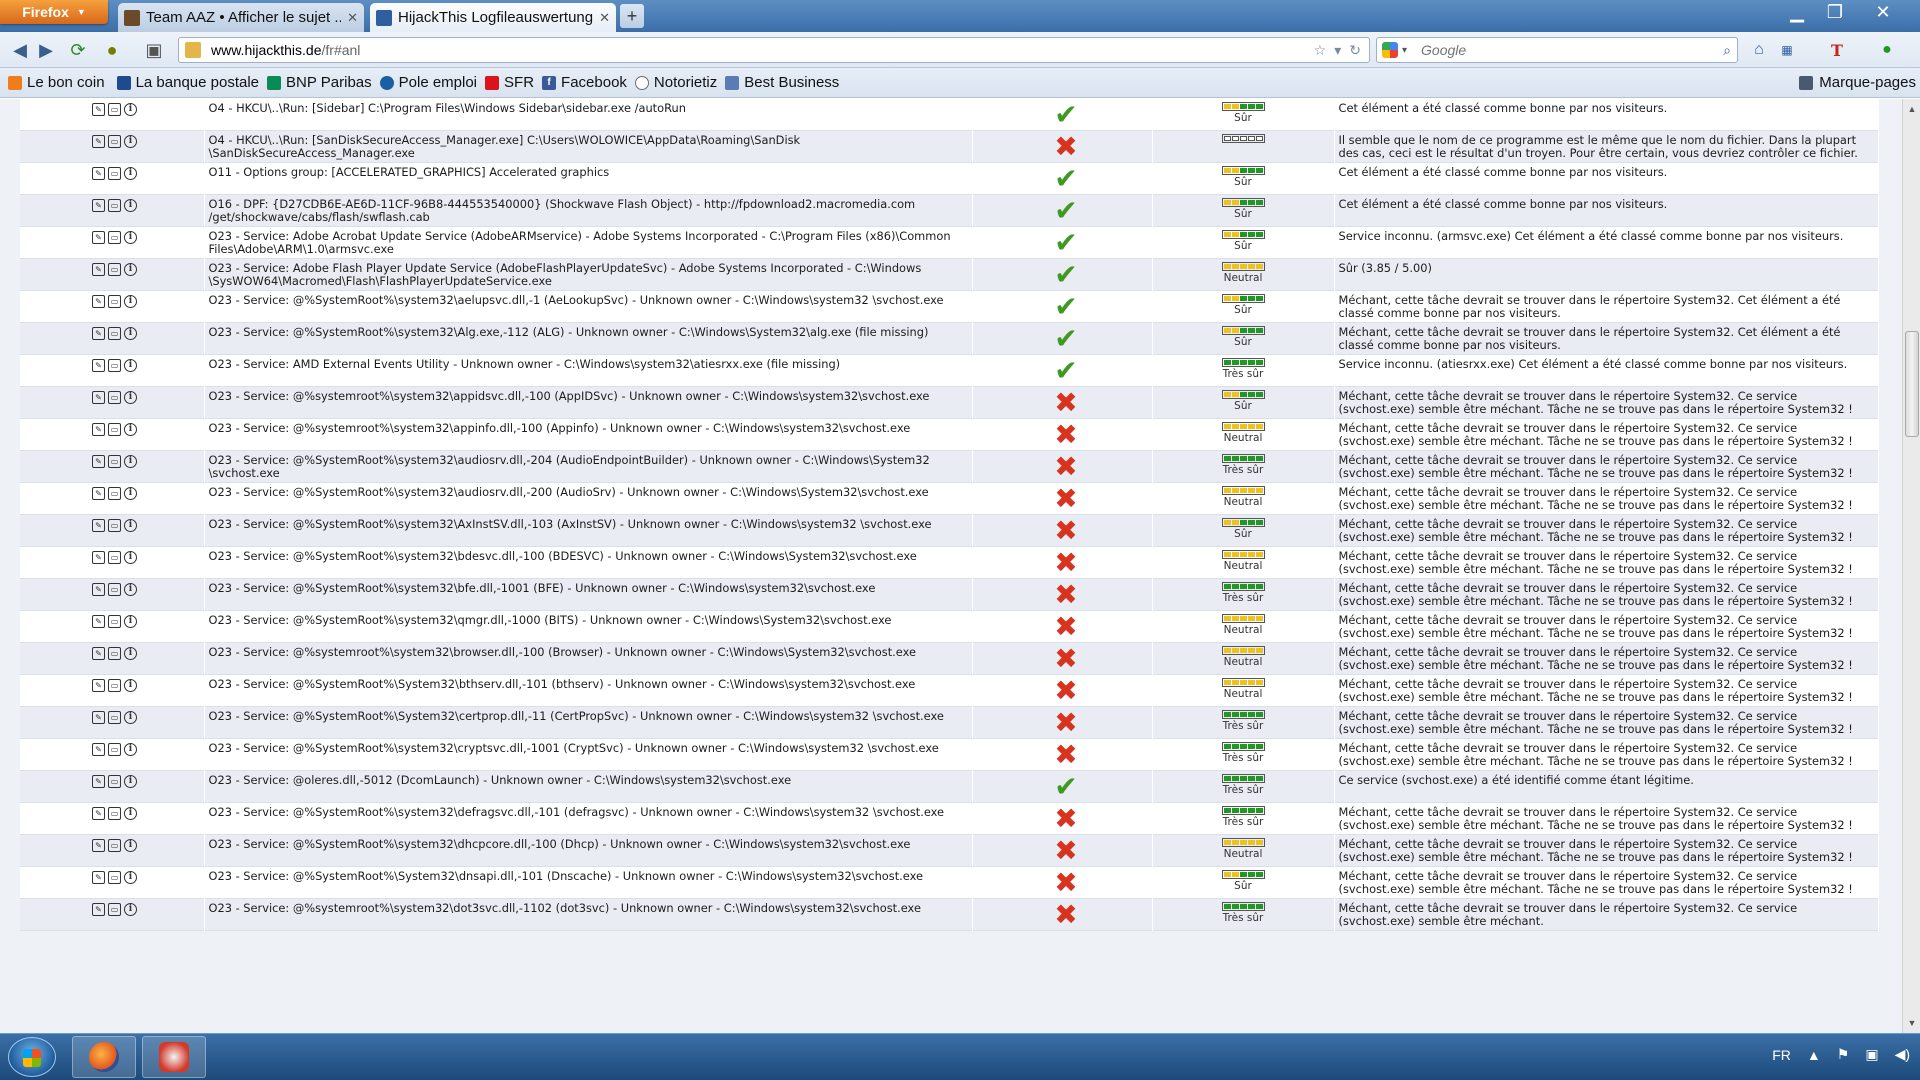 Image resolution: width=1920 pixels, height=1080 pixels. What do you see at coordinates (1787, 50) in the screenshot?
I see `tab-counter-icon: ▦` at bounding box center [1787, 50].